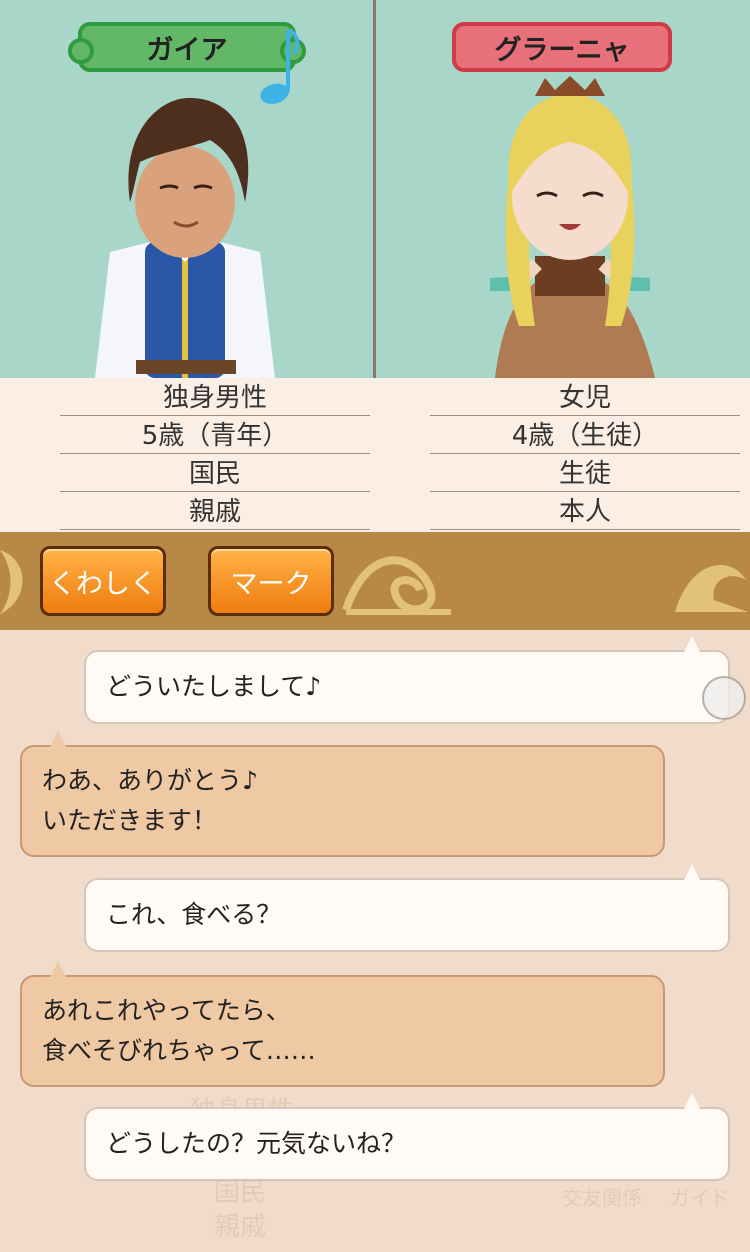 Image resolution: width=750 pixels, height=1252 pixels. I want to click on right-info-age: 4歳（生徒）, so click(585, 435).